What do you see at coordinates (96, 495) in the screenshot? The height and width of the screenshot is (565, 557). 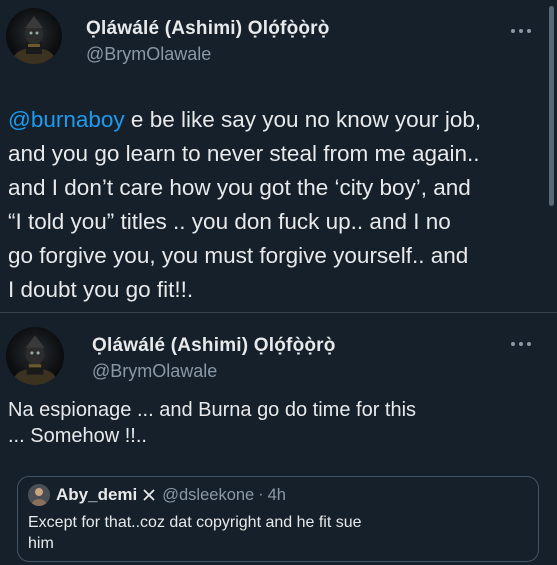 I see `quoted-author-name: Aby_demi` at bounding box center [96, 495].